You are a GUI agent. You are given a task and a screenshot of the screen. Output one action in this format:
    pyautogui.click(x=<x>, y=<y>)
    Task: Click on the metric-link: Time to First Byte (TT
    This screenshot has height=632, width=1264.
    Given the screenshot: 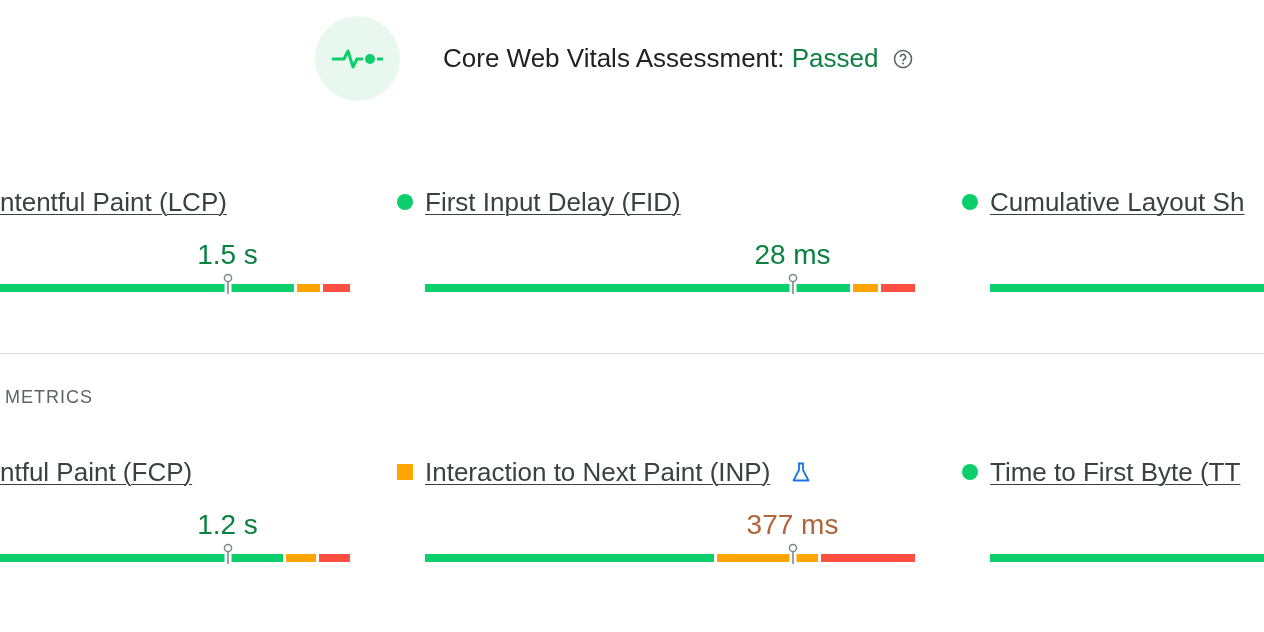 What is the action you would take?
    pyautogui.click(x=1115, y=472)
    